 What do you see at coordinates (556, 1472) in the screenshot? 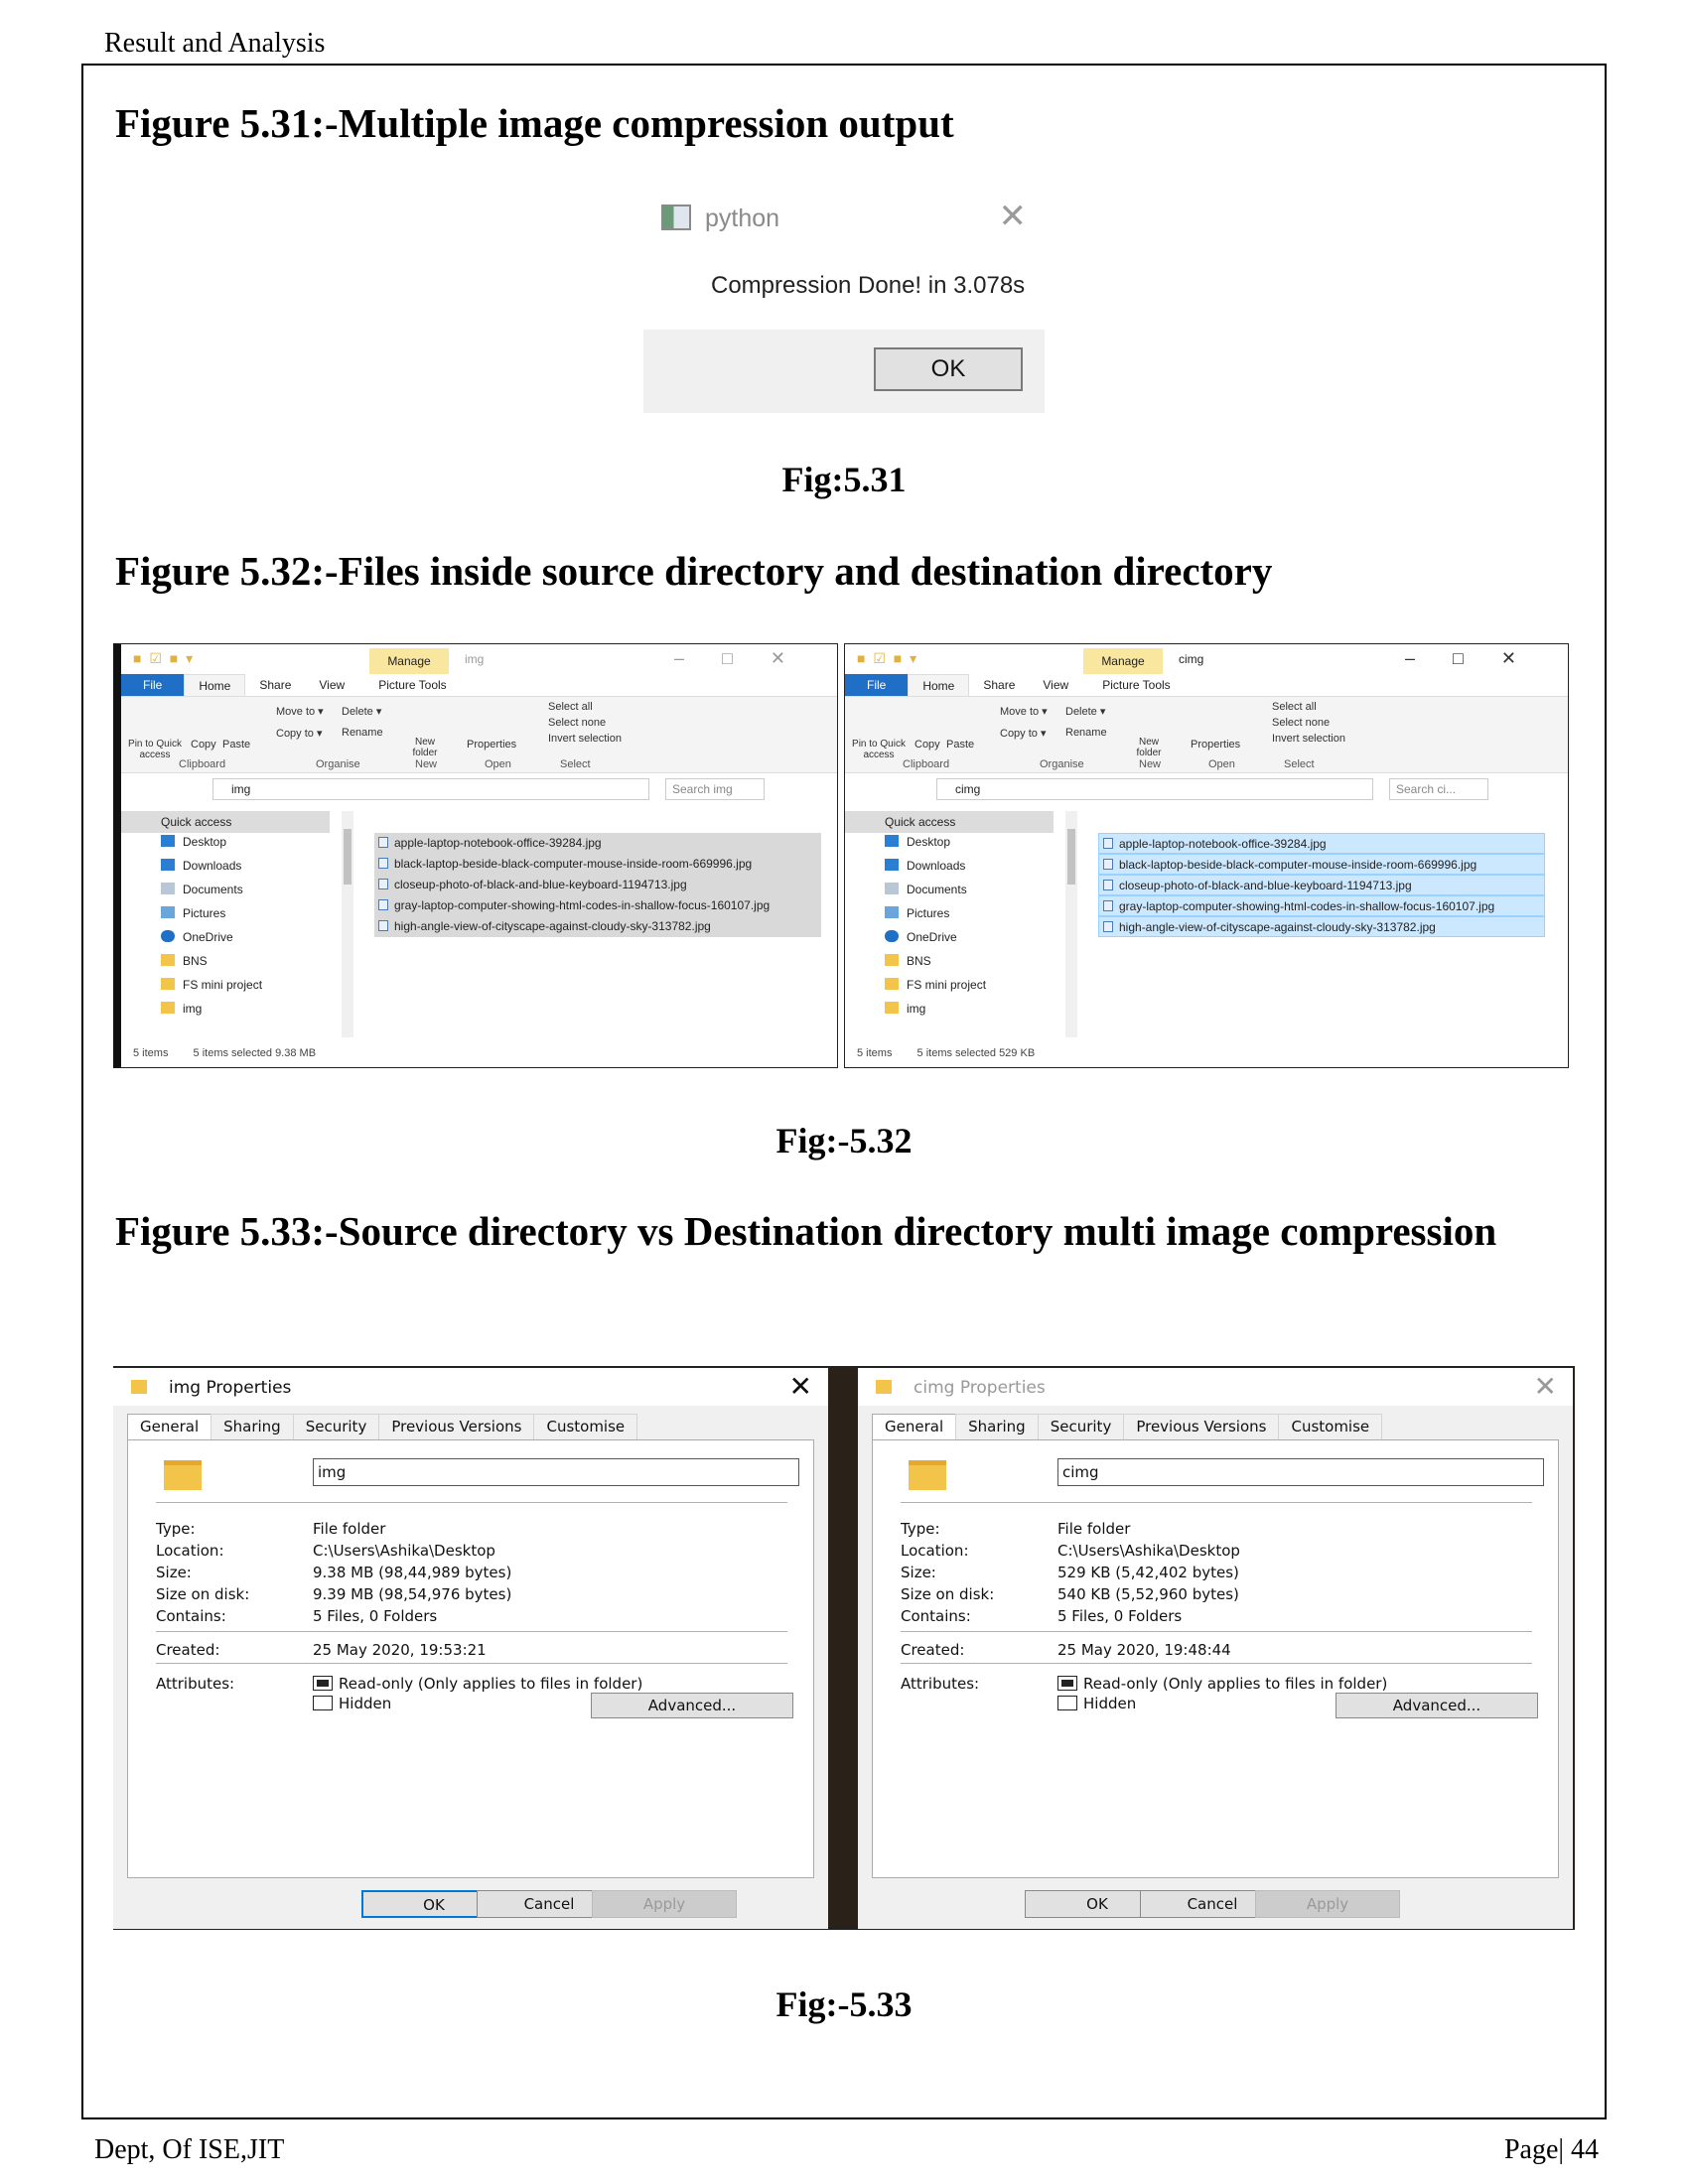
I see `folder-name-field: img` at bounding box center [556, 1472].